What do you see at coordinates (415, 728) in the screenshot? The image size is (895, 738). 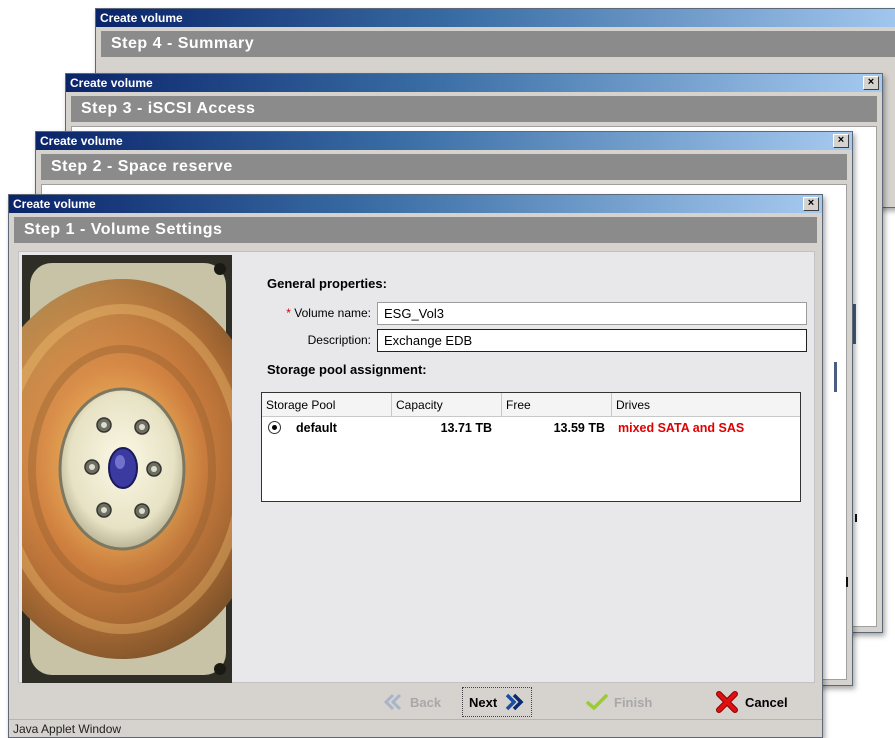 I see `applet-status-bar: Java Applet Window` at bounding box center [415, 728].